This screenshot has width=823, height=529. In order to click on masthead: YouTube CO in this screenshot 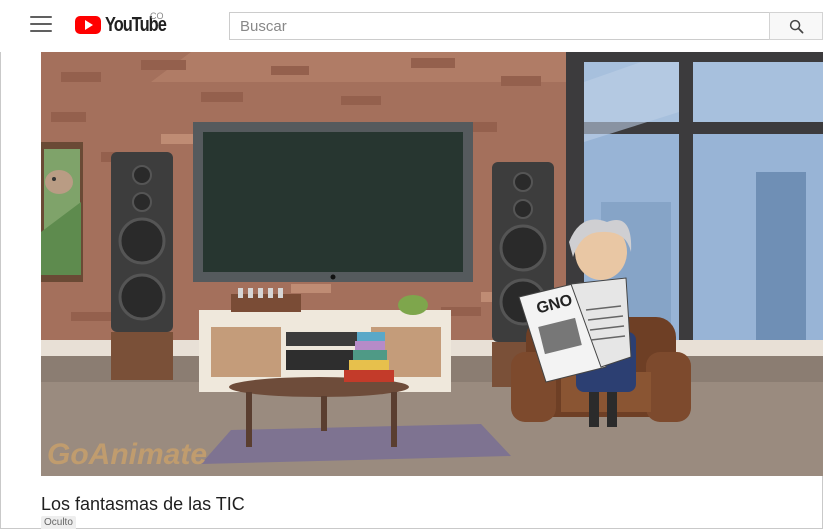, I will do `click(411, 26)`.